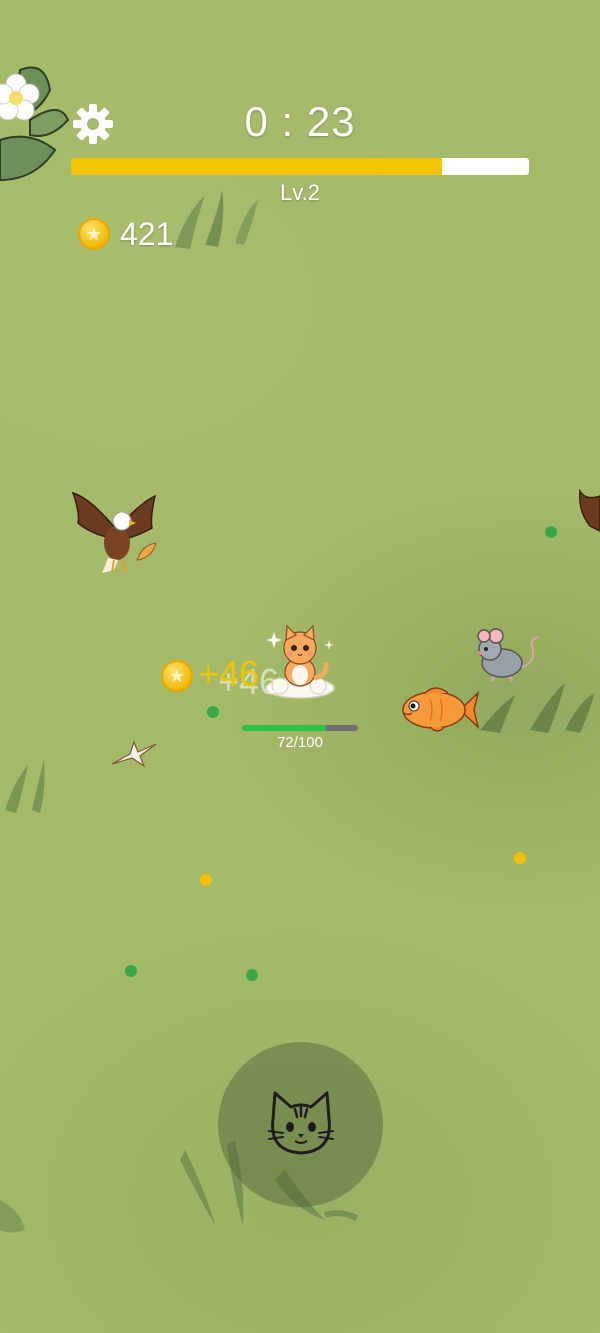 Image resolution: width=600 pixels, height=1333 pixels. I want to click on level-label: Lv.2, so click(300, 192).